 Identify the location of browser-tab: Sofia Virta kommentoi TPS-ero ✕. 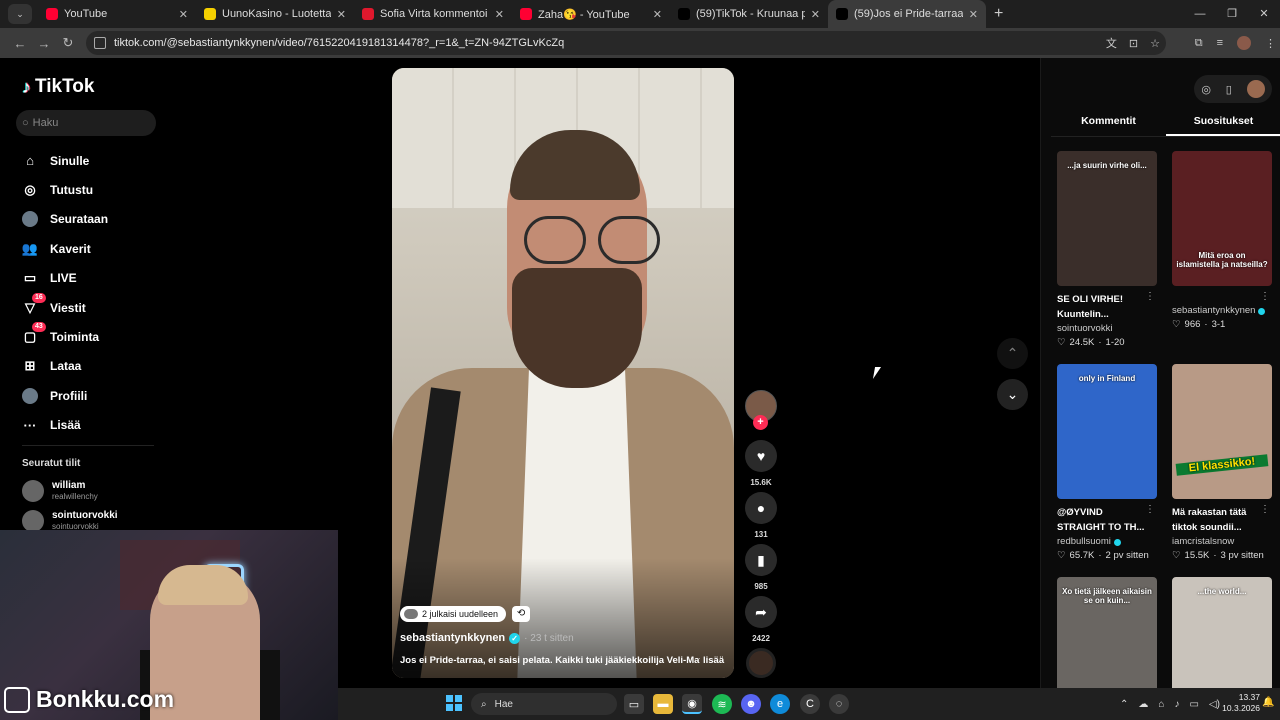
(433, 14).